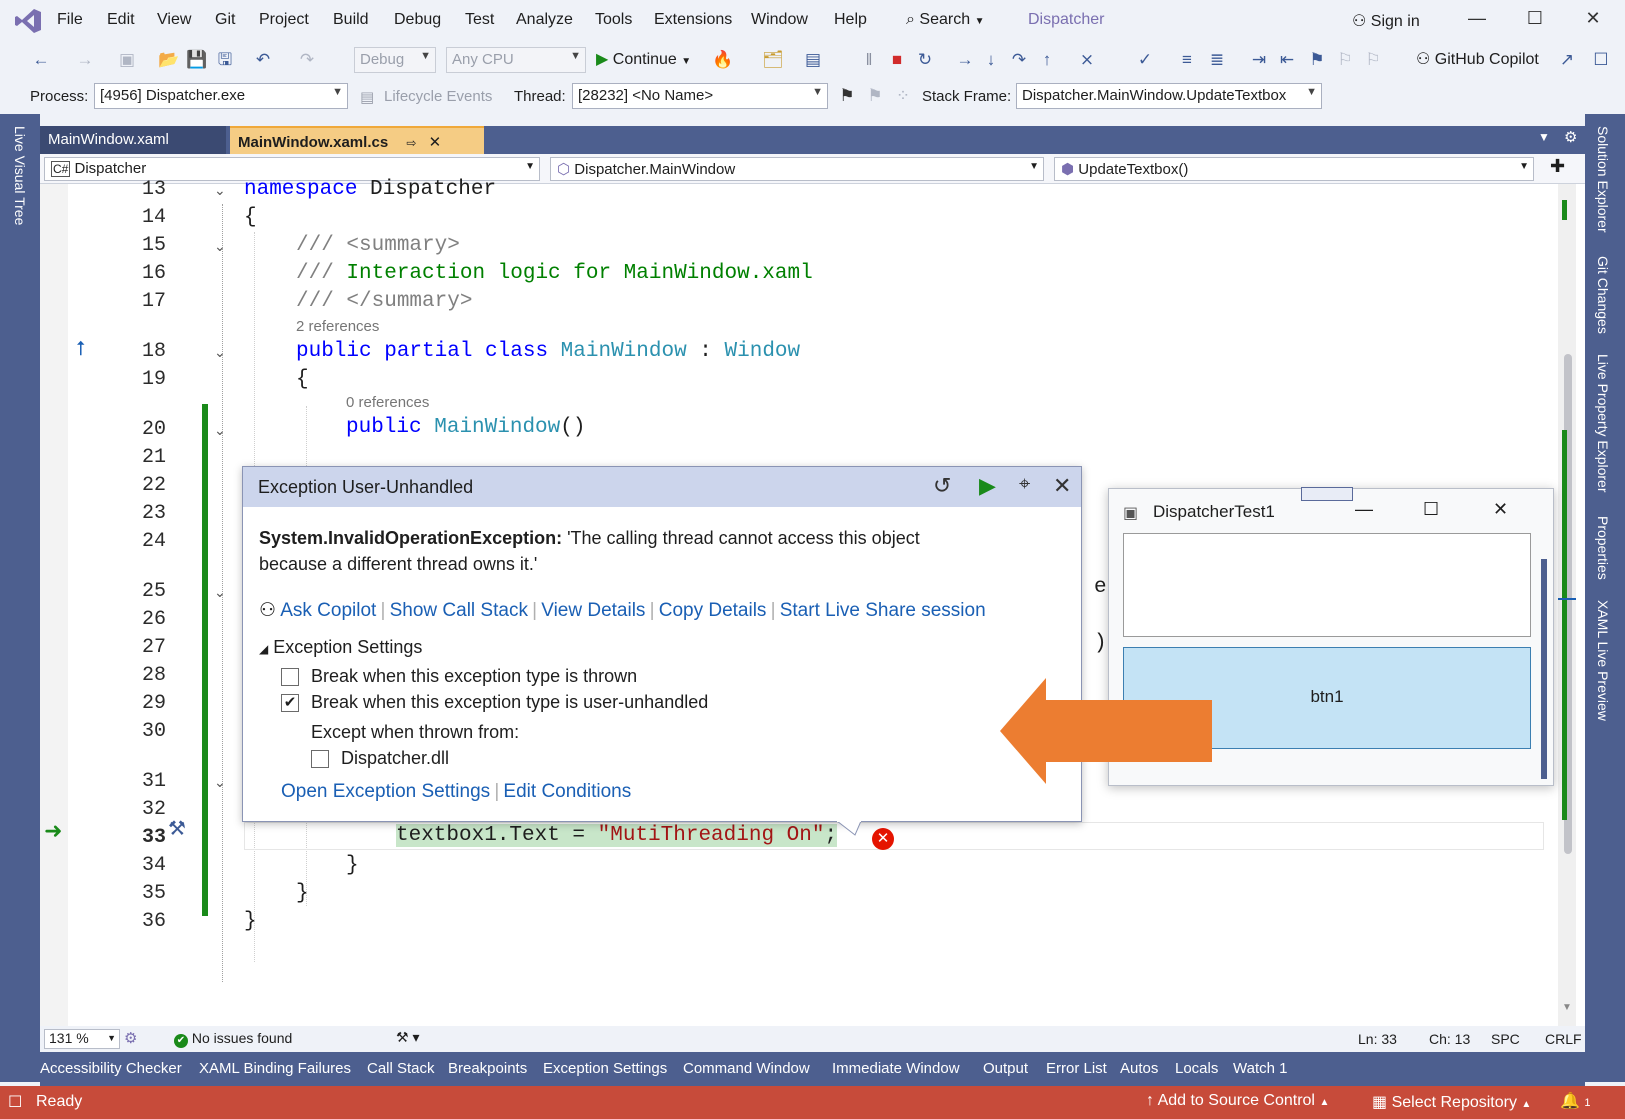  What do you see at coordinates (797, 169) in the screenshot?
I see `type-combo: ⬡ Dispatcher.MainWindow ▼` at bounding box center [797, 169].